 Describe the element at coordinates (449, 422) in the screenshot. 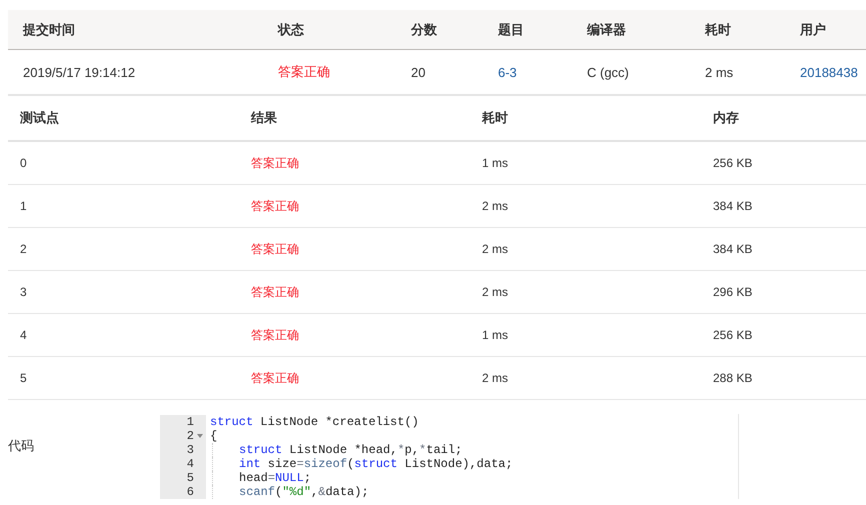

I see `code-line: 1 struct ListNode *createlist()` at that location.